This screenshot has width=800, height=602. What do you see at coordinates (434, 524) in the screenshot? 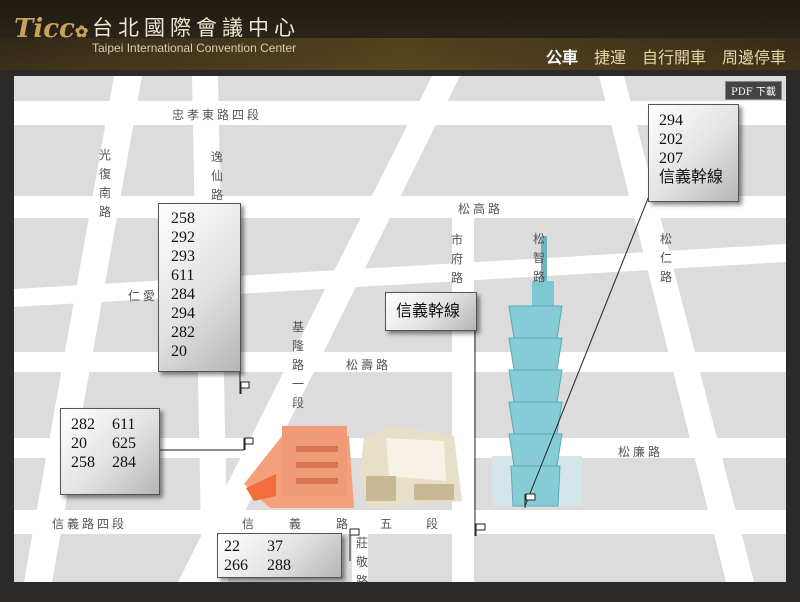
I see `road-label-xinyi5-5: 段` at bounding box center [434, 524].